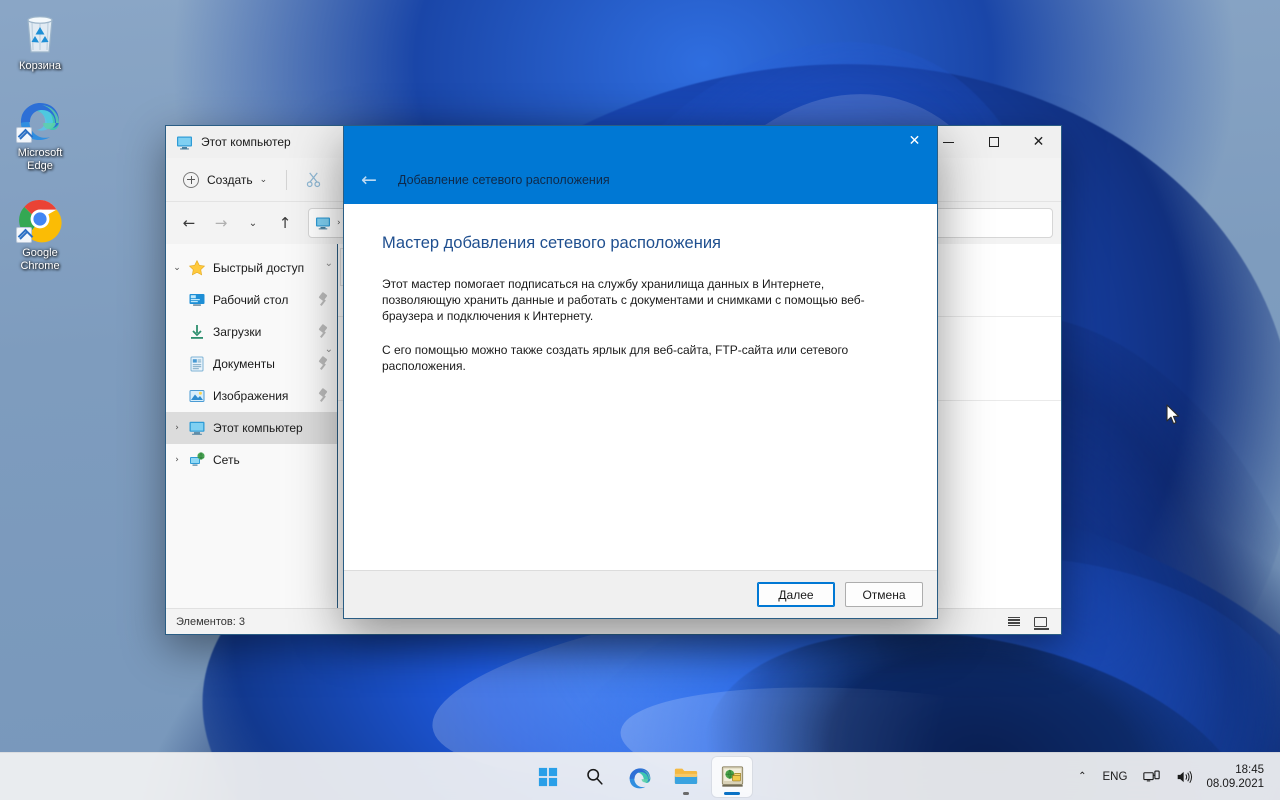  What do you see at coordinates (504, 180) in the screenshot?
I see `wizard-header-title: Добавление сетевого расположения` at bounding box center [504, 180].